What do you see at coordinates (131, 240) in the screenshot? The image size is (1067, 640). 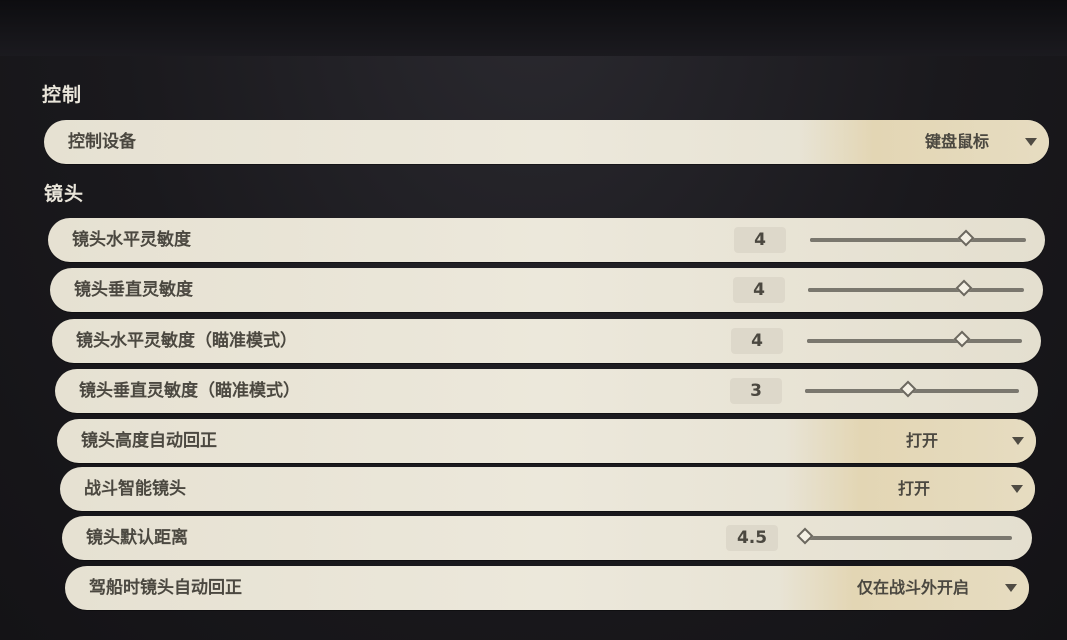 I see `cam-h-sens-label: 镜头水平灵敏度` at bounding box center [131, 240].